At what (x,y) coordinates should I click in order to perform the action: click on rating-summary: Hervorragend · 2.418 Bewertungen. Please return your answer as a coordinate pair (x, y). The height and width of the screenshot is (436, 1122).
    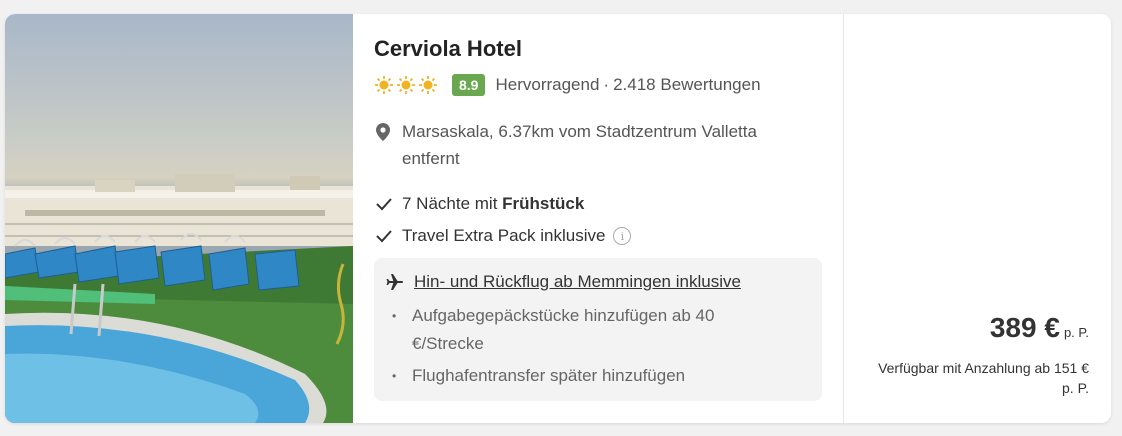
    Looking at the image, I should click on (627, 85).